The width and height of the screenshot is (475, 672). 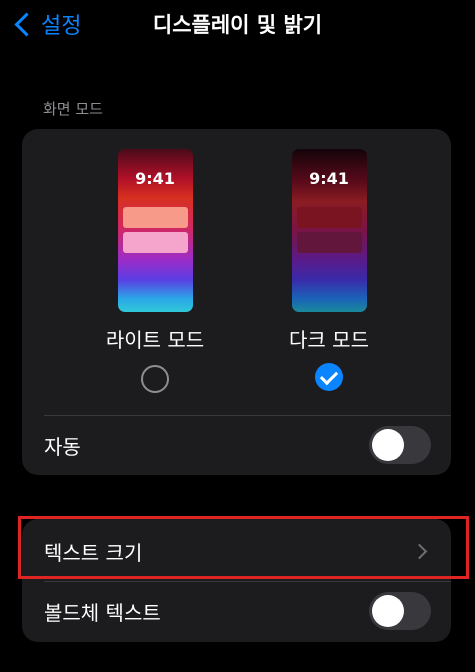 What do you see at coordinates (155, 230) in the screenshot?
I see `light-mode-preview: 9:41` at bounding box center [155, 230].